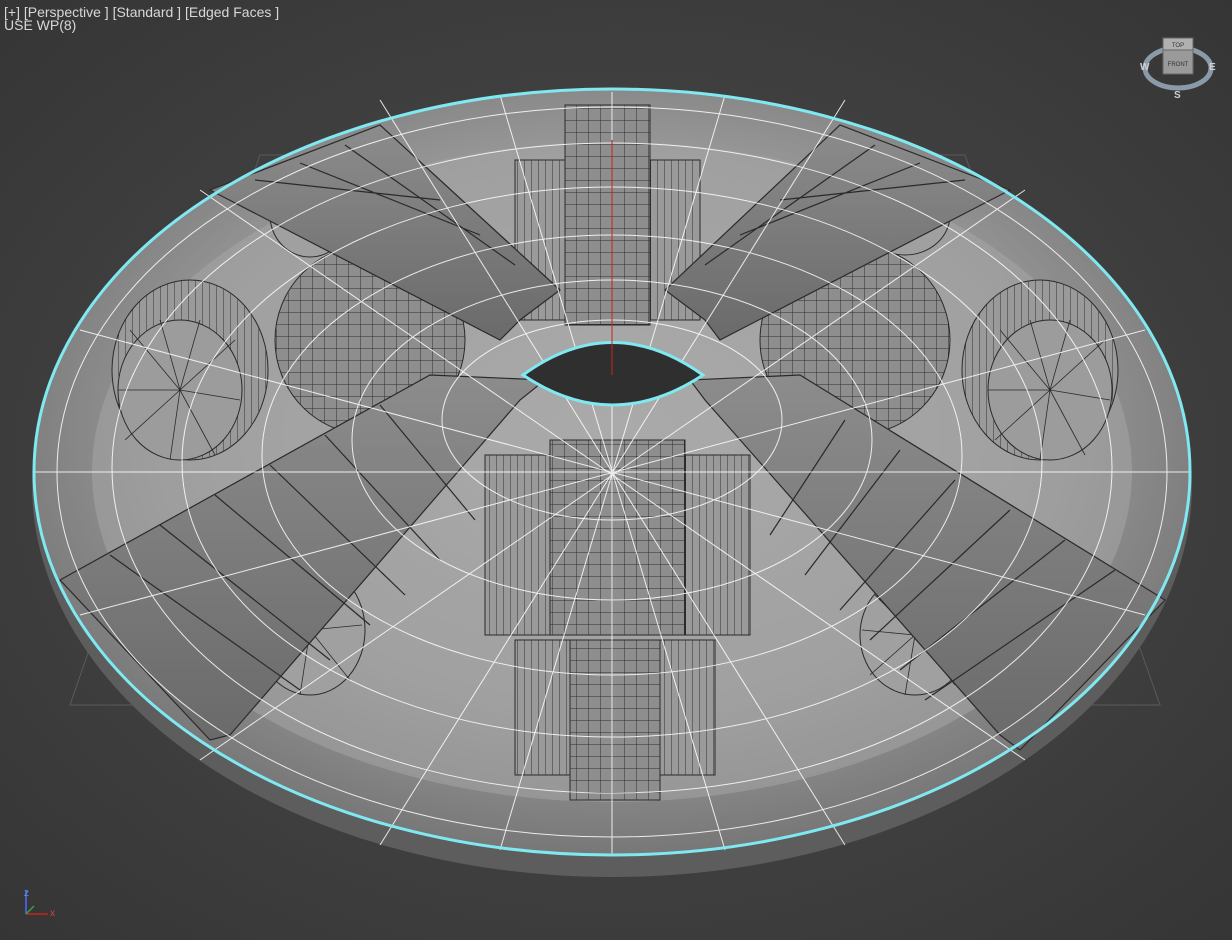  Describe the element at coordinates (1177, 95) in the screenshot. I see `compass-south: S` at that location.